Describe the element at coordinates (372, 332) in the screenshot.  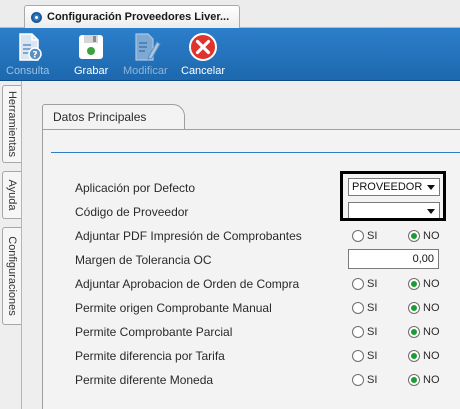
I see `comprobante-parcial-si-label: SI` at that location.